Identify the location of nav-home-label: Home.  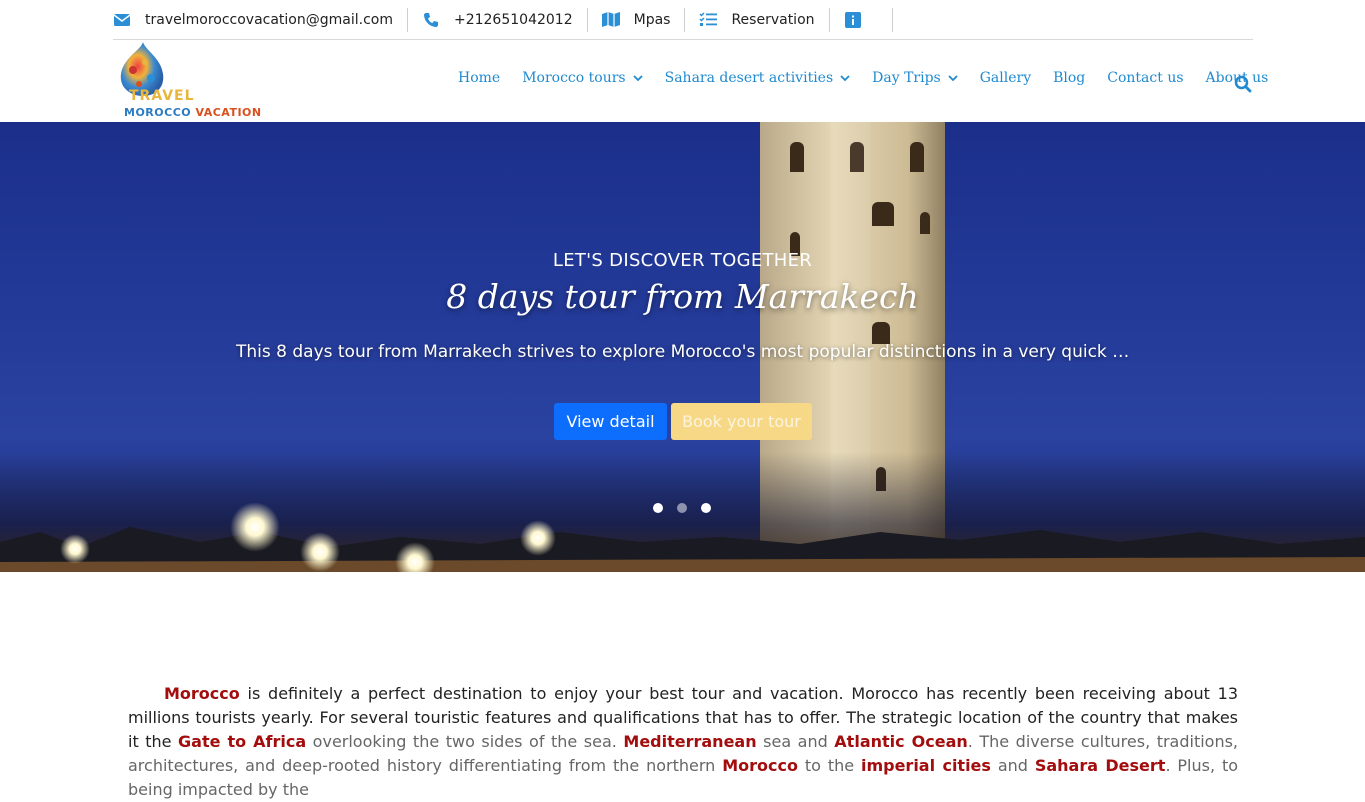
(479, 78).